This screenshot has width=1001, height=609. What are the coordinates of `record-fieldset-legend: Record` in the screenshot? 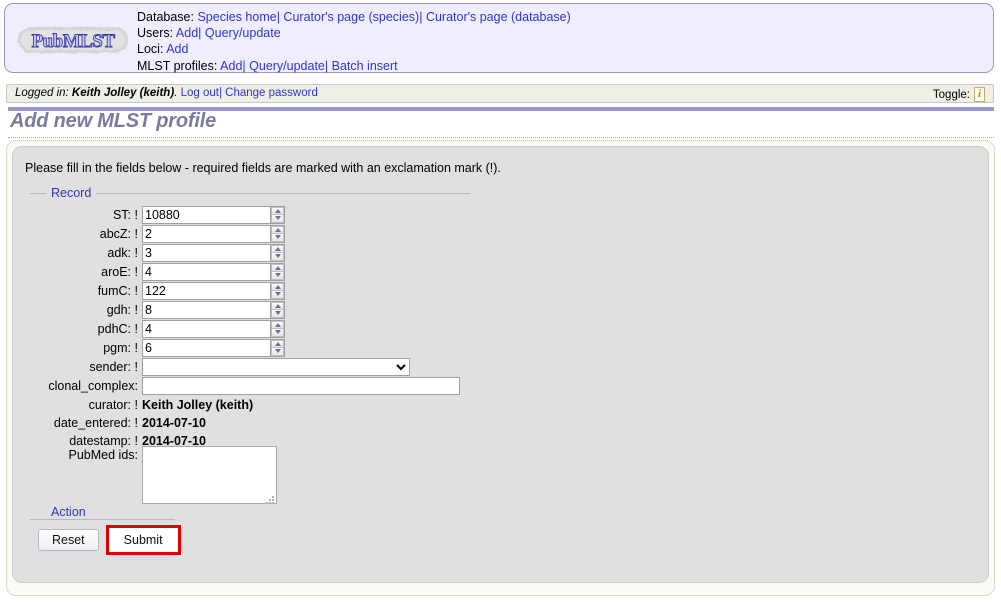 It's located at (71, 193).